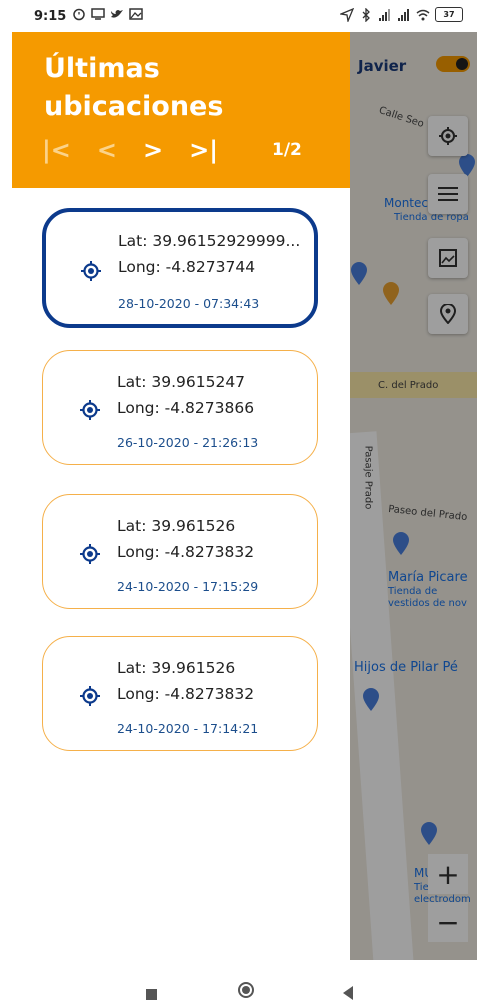  I want to click on pager: |< < > >|, so click(143, 150).